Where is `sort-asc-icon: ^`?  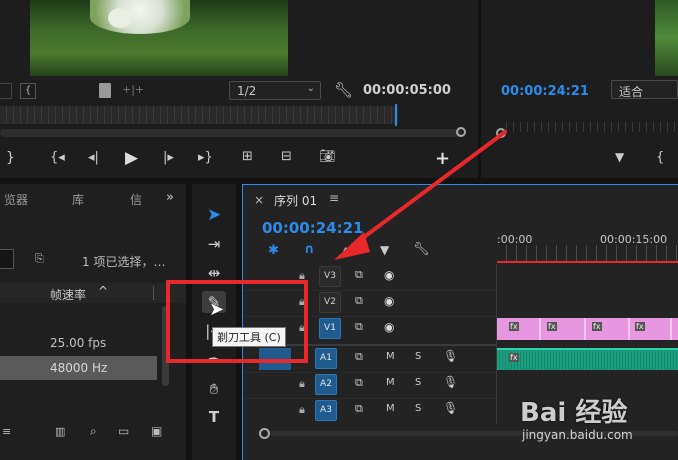
sort-asc-icon: ^ is located at coordinates (103, 291).